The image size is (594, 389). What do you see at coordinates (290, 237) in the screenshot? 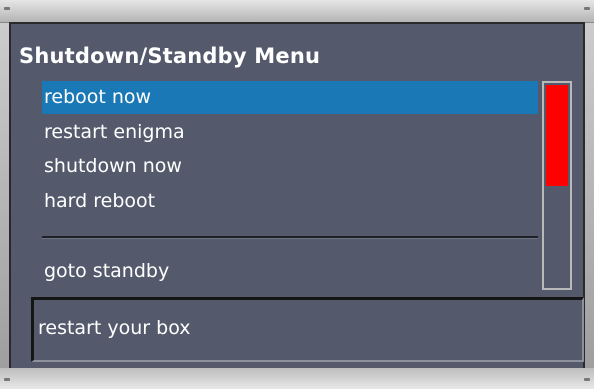
I see `menu-separator` at bounding box center [290, 237].